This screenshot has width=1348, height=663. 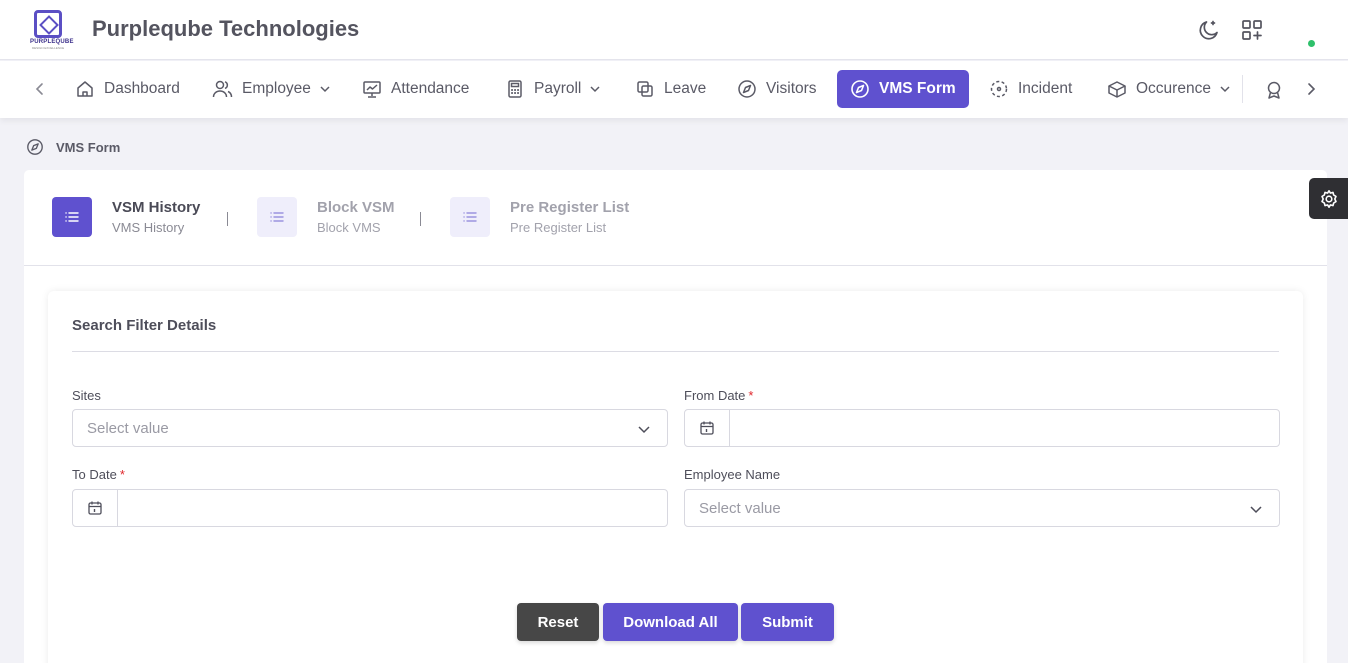 I want to click on nav-label: Visitors, so click(x=791, y=88).